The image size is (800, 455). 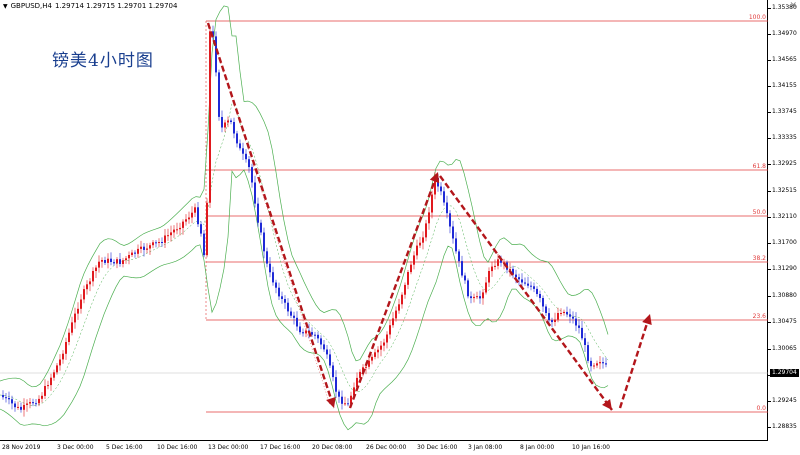 I want to click on dropdown-triangle-icon: ▼, so click(x=5, y=6).